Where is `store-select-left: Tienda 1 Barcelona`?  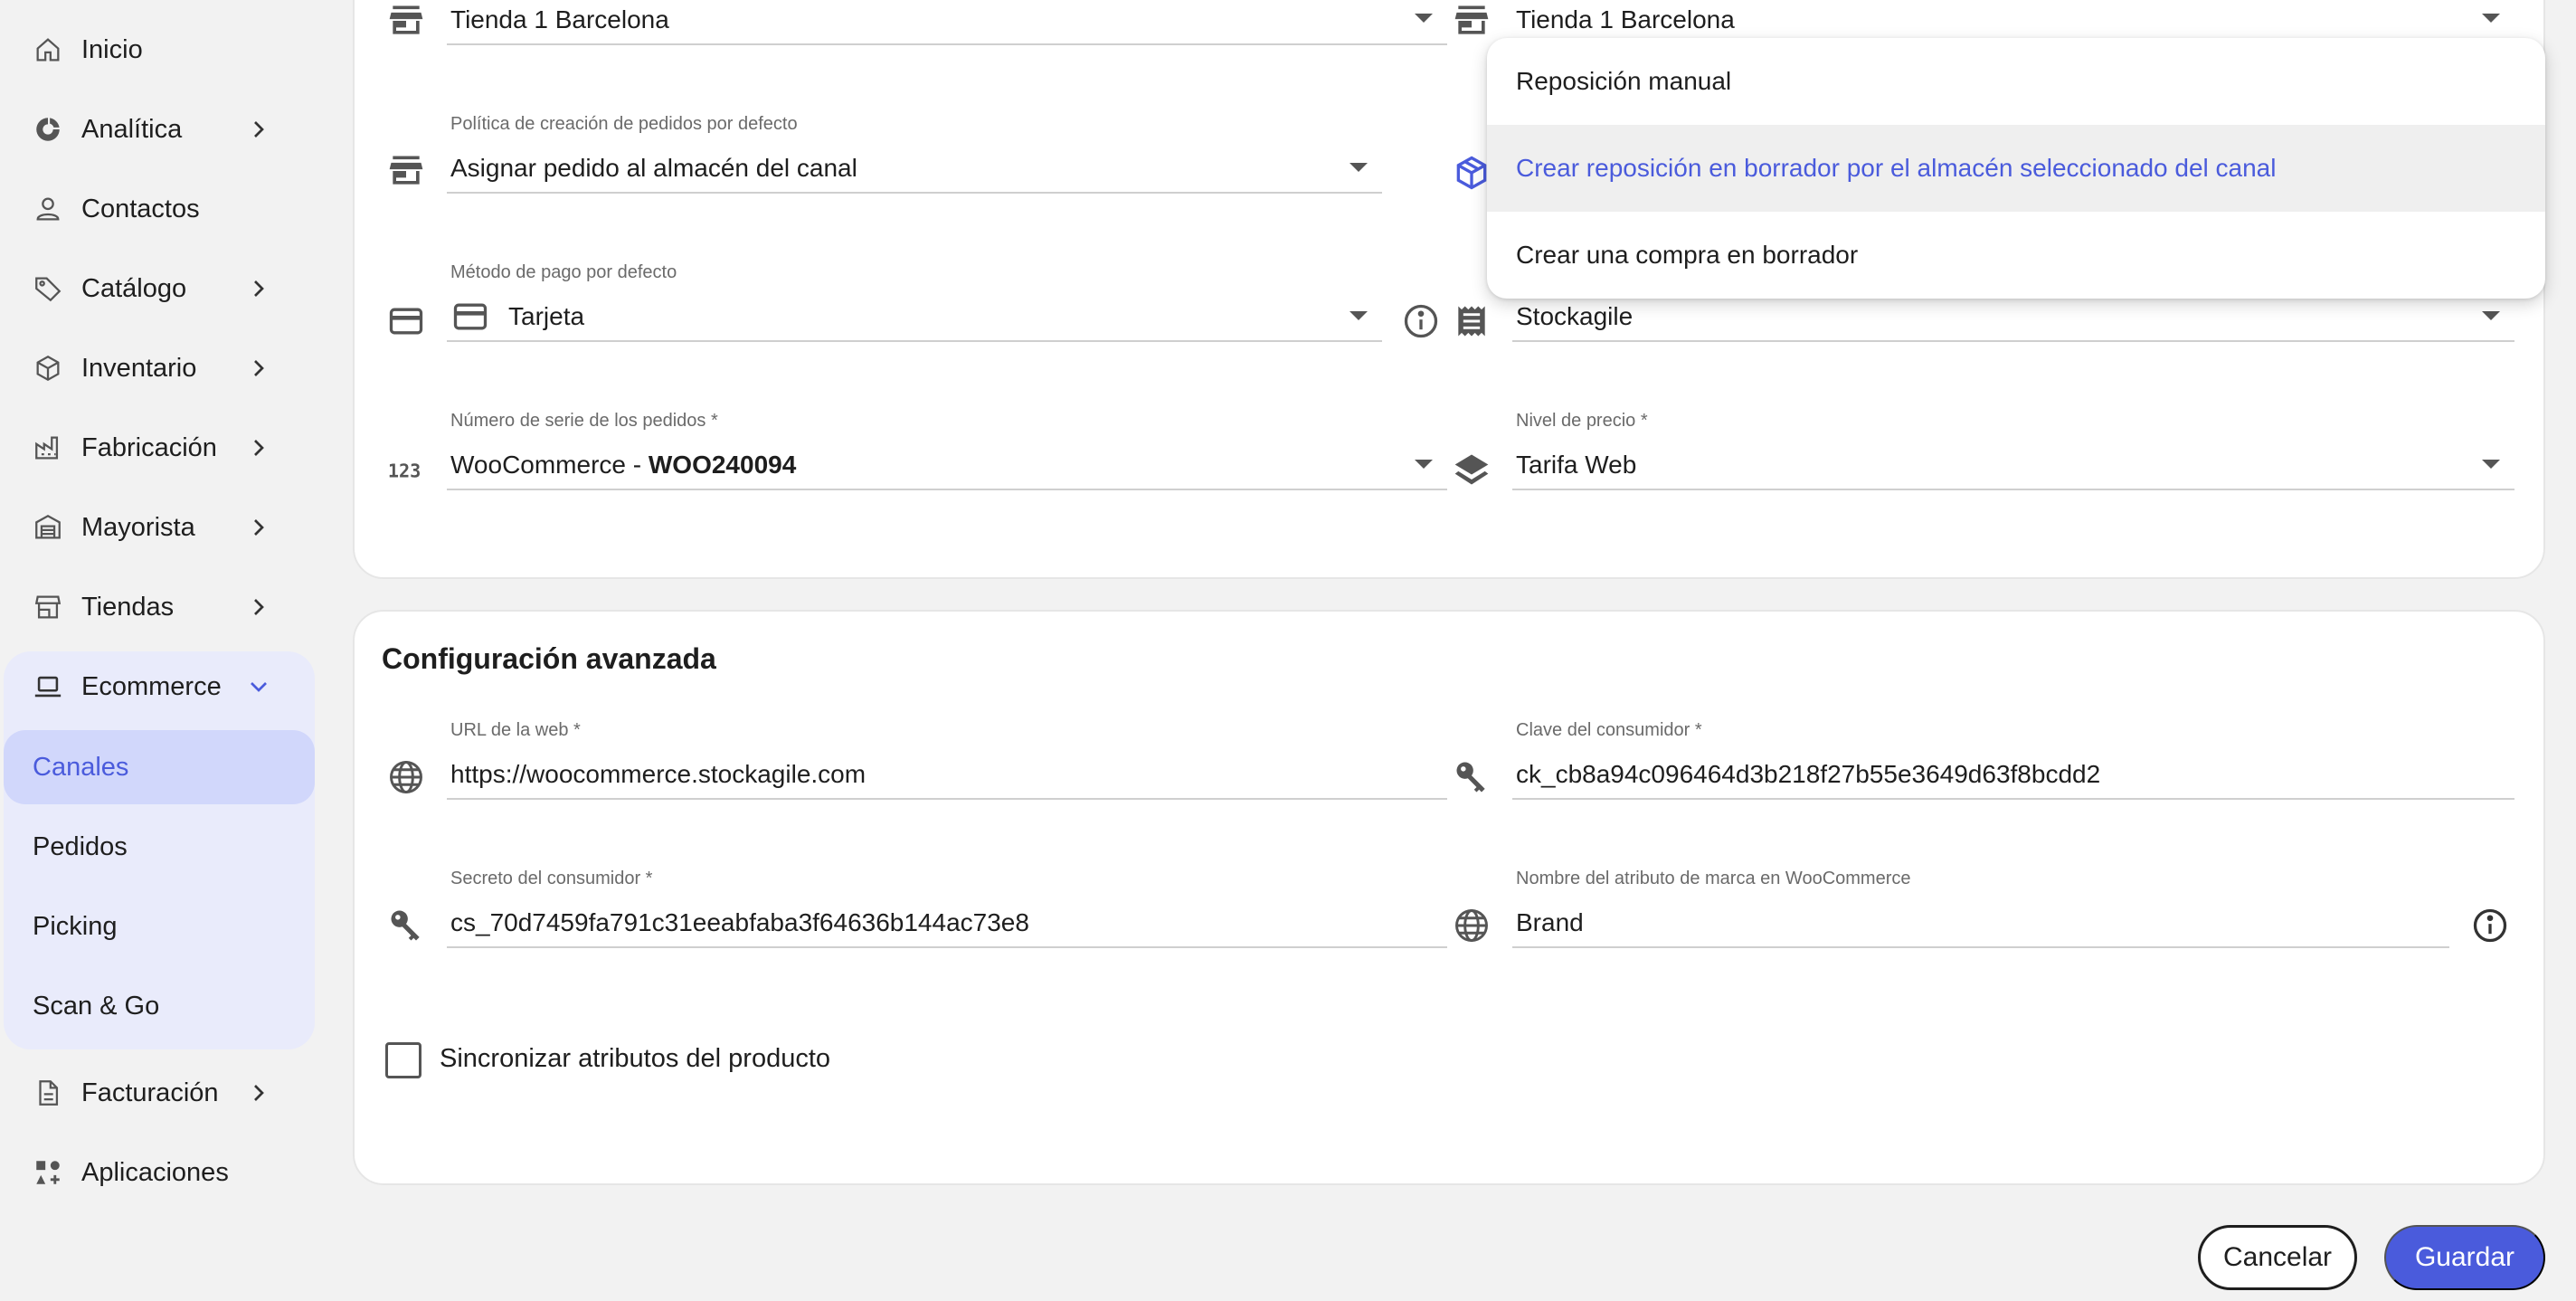 store-select-left: Tienda 1 Barcelona is located at coordinates (947, 23).